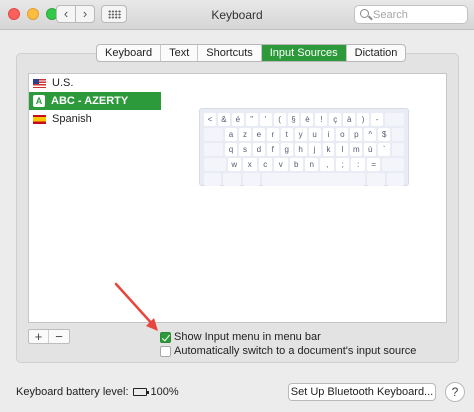 This screenshot has width=474, height=412. I want to click on key: x, so click(250, 164).